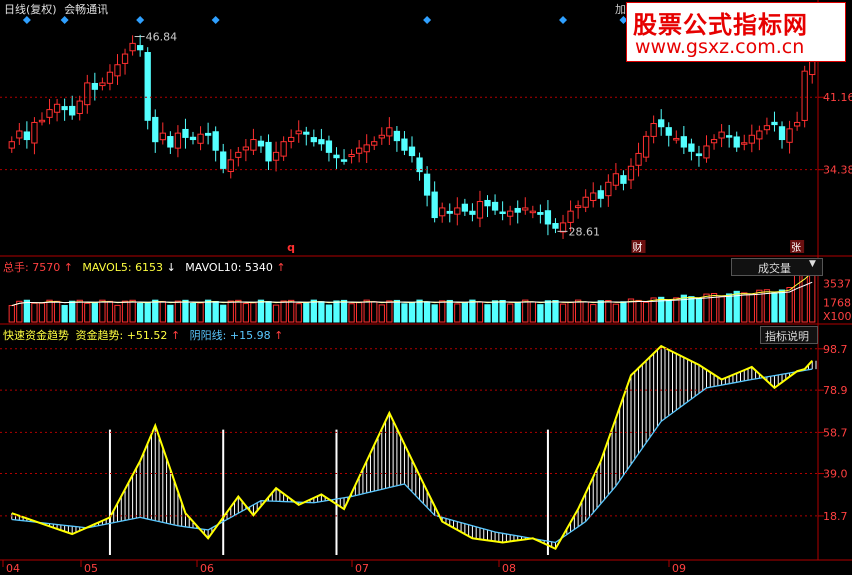  What do you see at coordinates (250, 335) in the screenshot?
I see `yinyang-value: +15.98` at bounding box center [250, 335].